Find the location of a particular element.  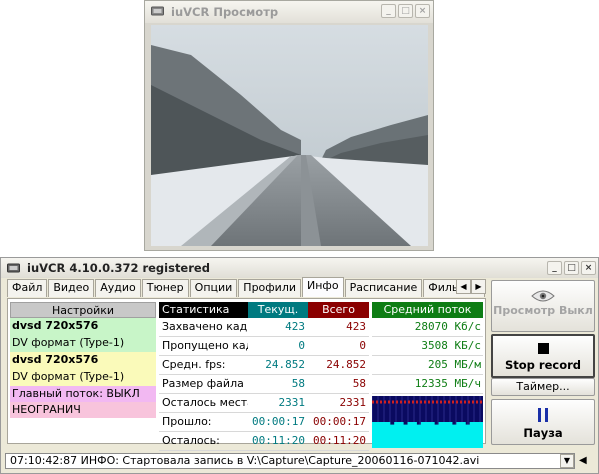

settings-row: НЕОГРАНИЧ is located at coordinates (83, 410).